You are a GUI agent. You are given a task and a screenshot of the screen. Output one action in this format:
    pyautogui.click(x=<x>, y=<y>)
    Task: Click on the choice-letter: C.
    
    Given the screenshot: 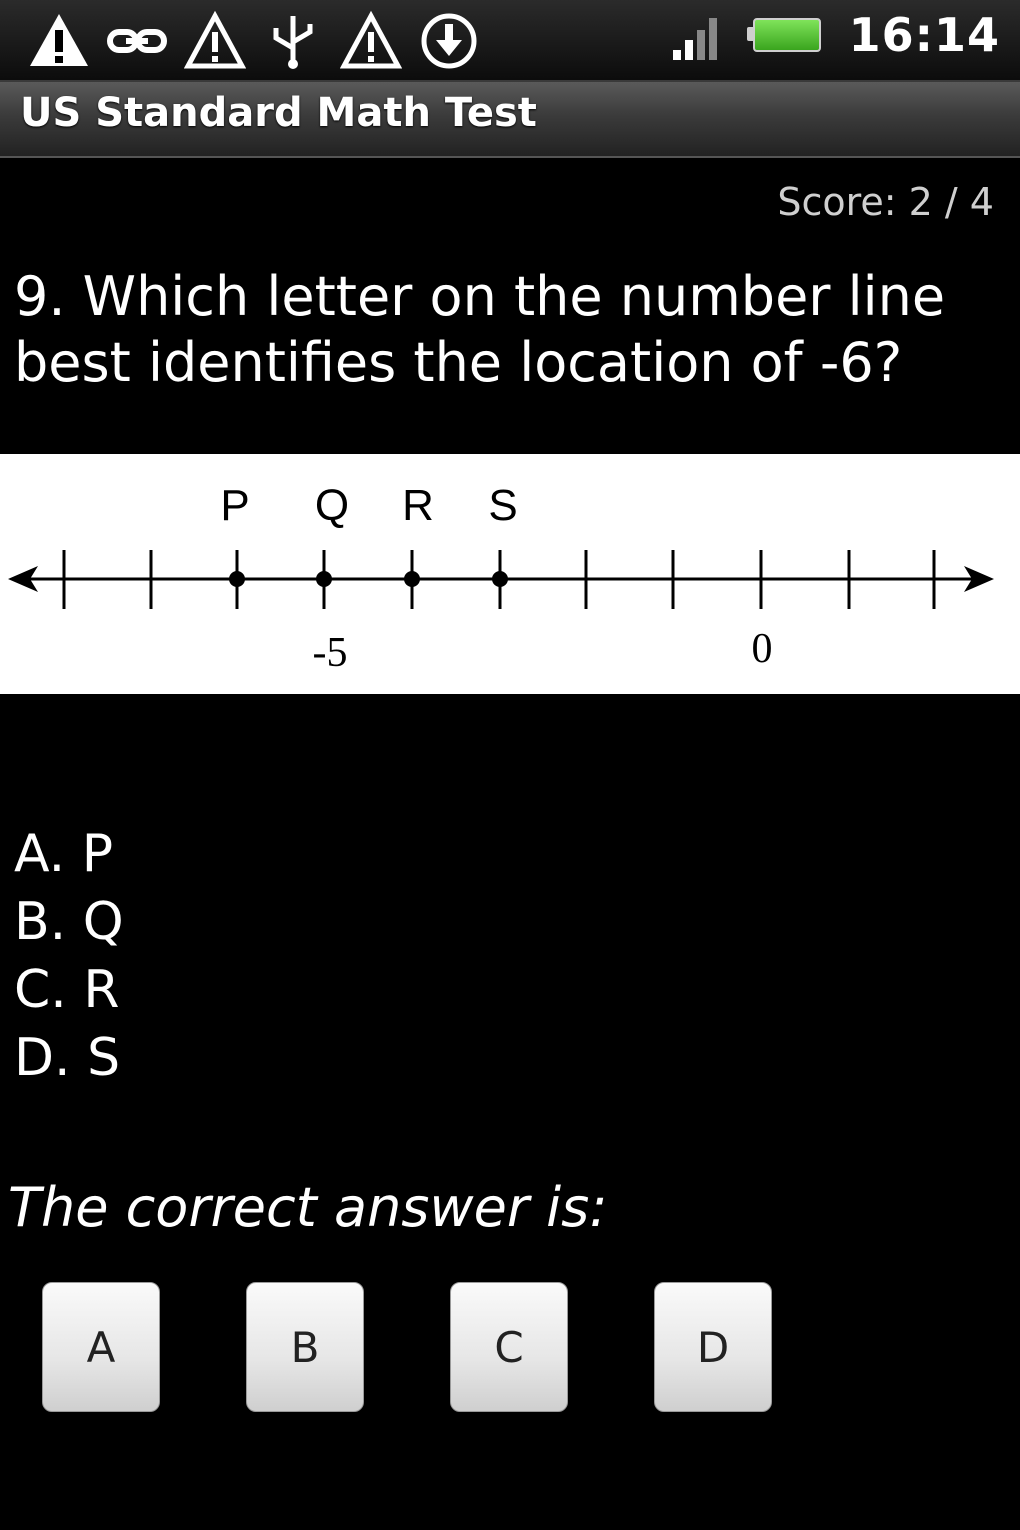 What is the action you would take?
    pyautogui.click(x=40, y=990)
    